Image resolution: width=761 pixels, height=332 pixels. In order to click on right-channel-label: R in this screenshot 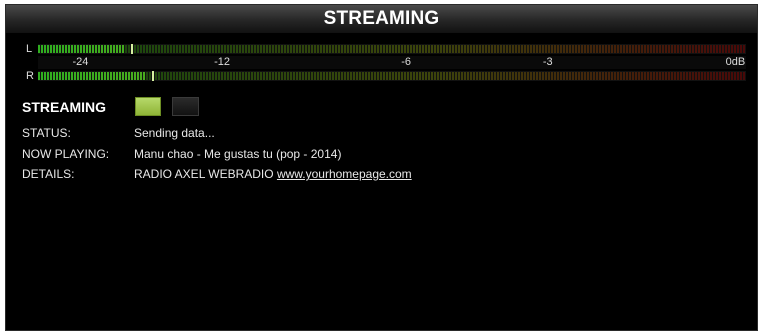, I will do `click(30, 76)`.